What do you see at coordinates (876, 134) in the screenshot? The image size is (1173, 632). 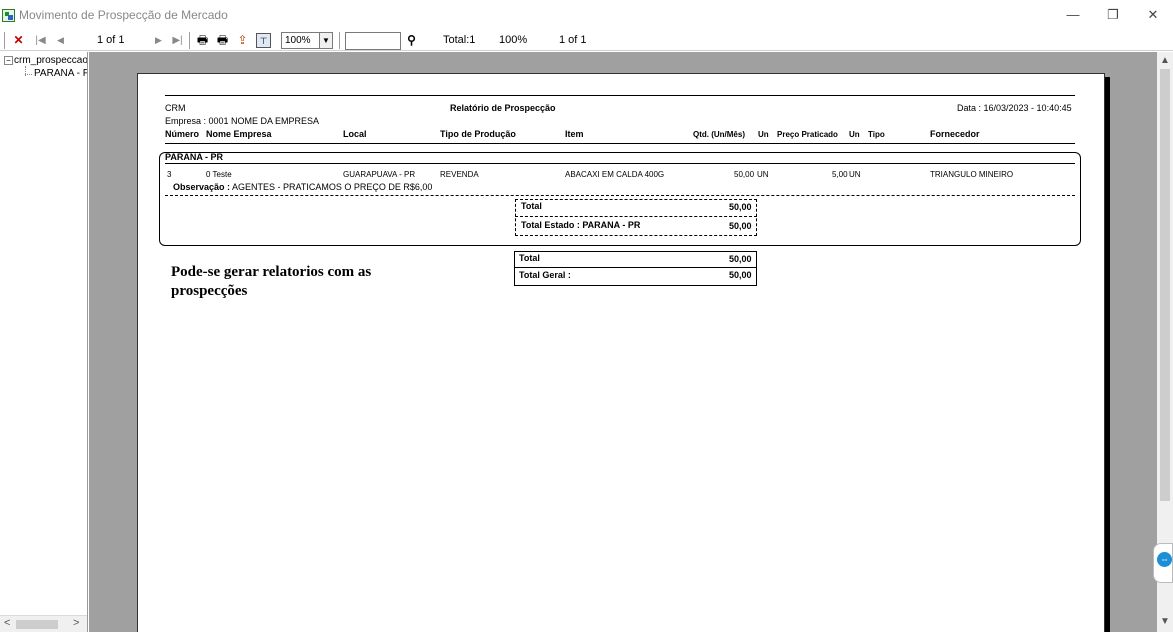 I see `column-tipo: Tipo` at bounding box center [876, 134].